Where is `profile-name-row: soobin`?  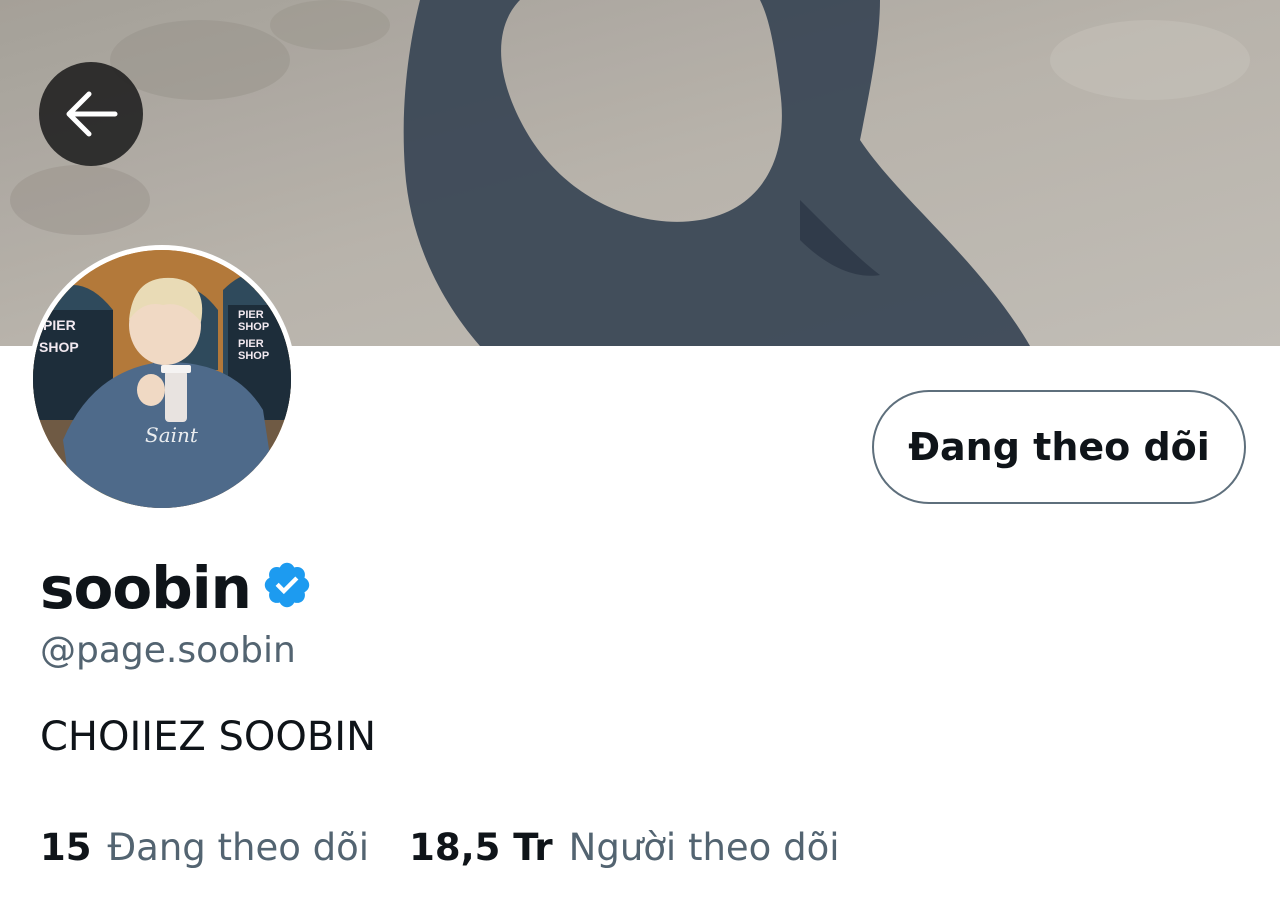
profile-name-row: soobin is located at coordinates (176, 588).